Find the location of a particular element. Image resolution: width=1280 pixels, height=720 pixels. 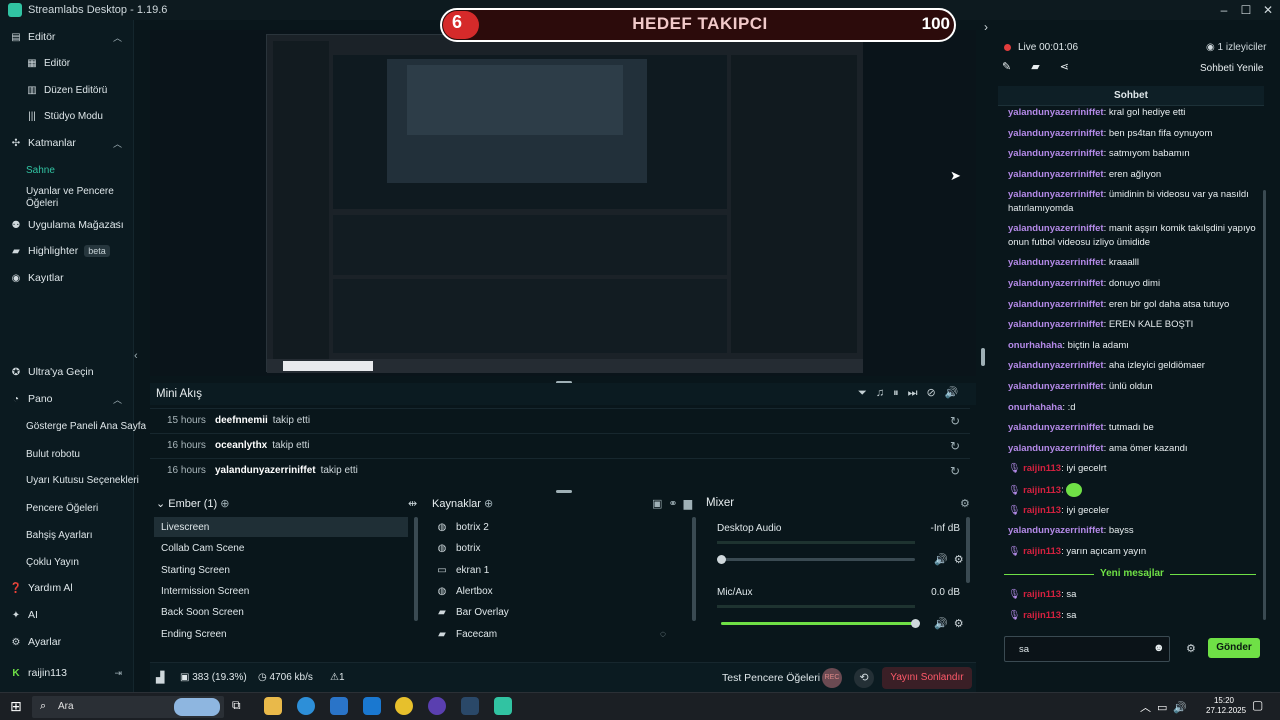

performance-icon: ▟ is located at coordinates (160, 677).